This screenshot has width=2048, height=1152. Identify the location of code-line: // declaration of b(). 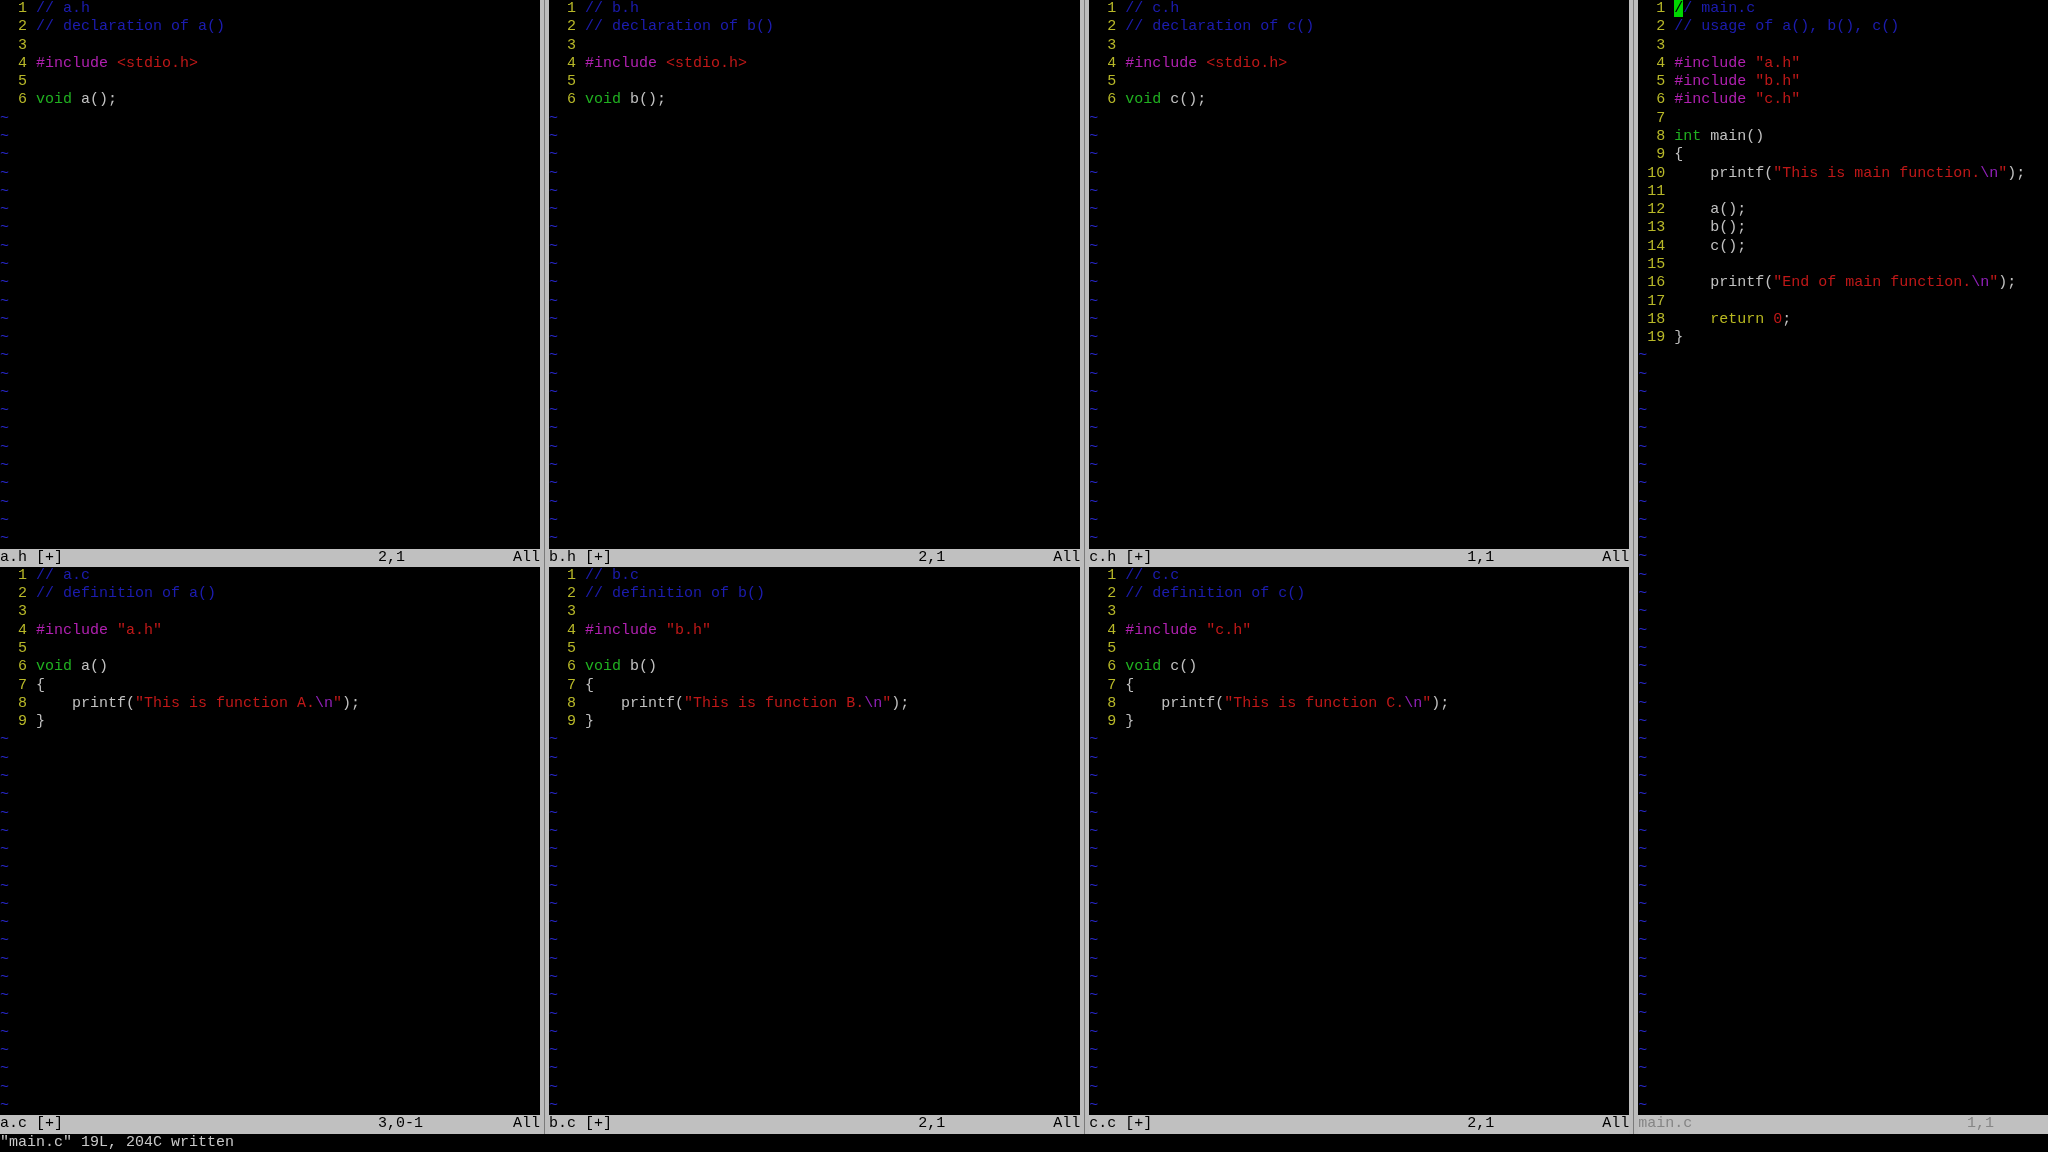
(680, 27).